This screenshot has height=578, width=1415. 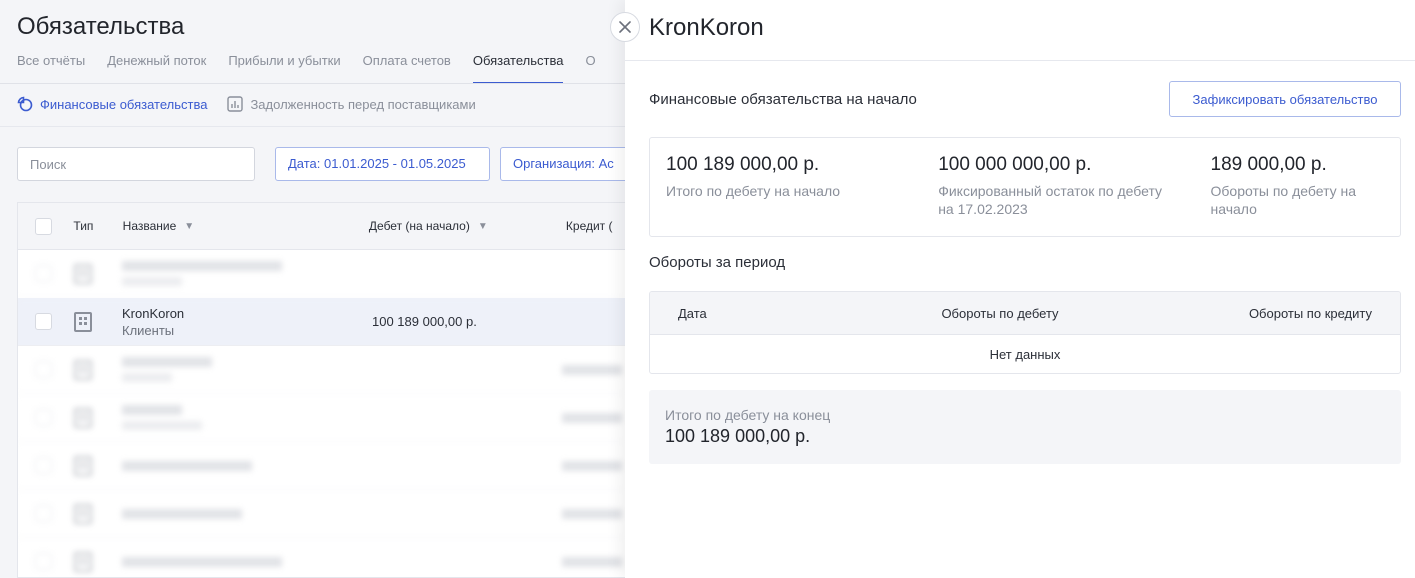 I want to click on column-name: Название ▼, so click(x=246, y=226).